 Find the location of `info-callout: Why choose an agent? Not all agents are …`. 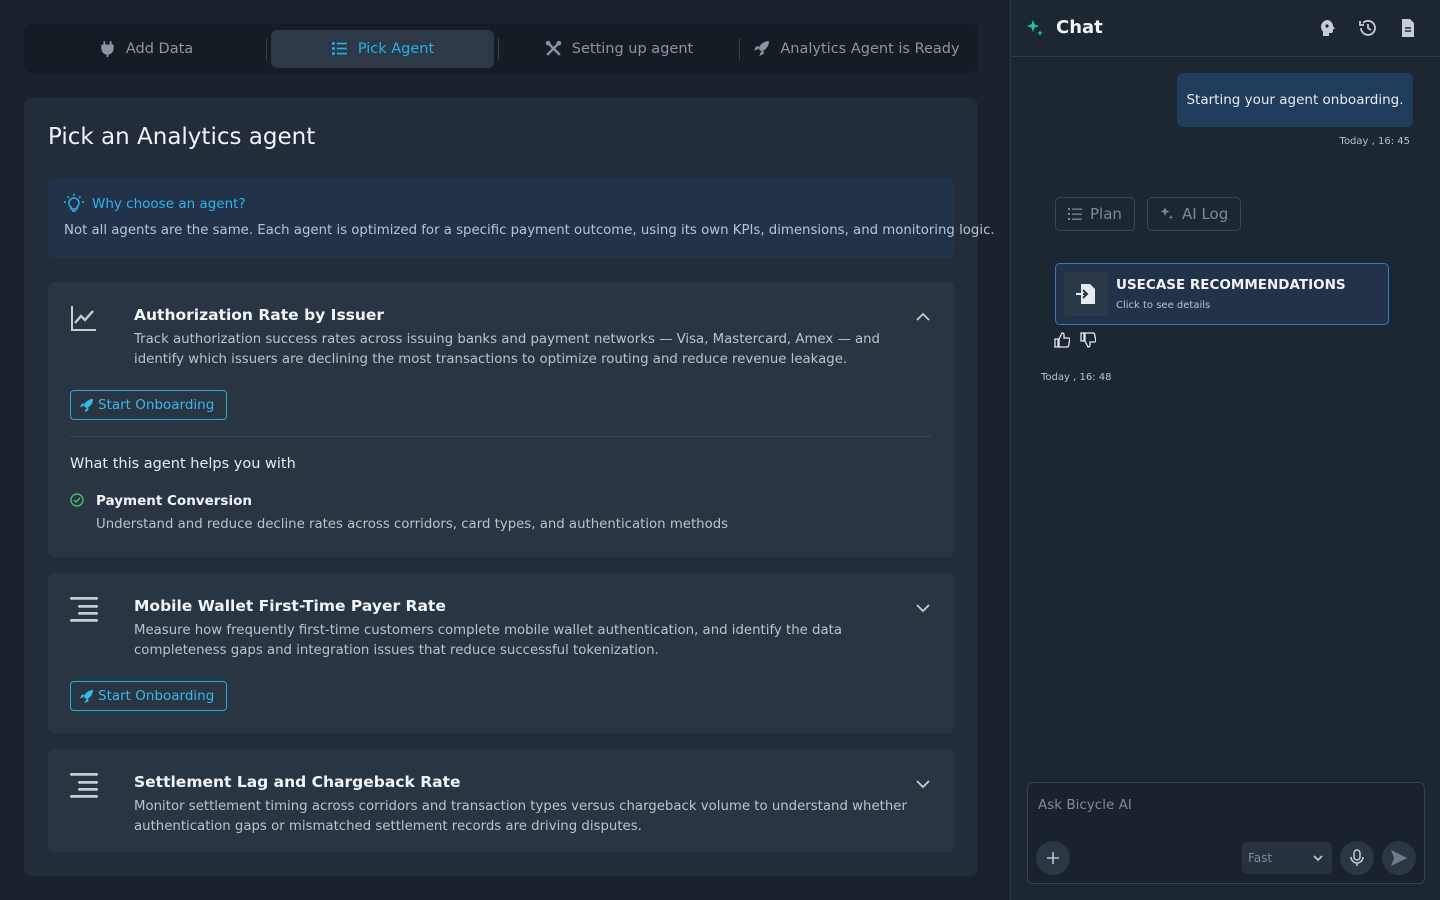

info-callout: Why choose an agent? Not all agents are … is located at coordinates (521, 218).